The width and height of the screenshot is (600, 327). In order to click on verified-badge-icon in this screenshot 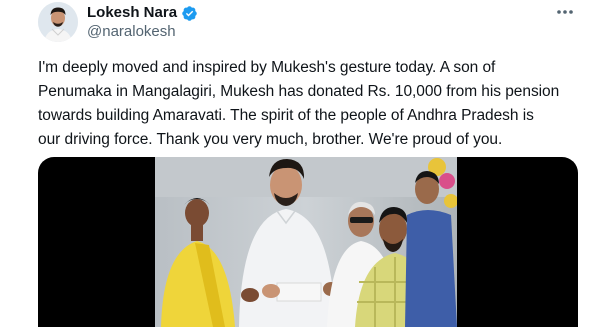, I will do `click(189, 13)`.